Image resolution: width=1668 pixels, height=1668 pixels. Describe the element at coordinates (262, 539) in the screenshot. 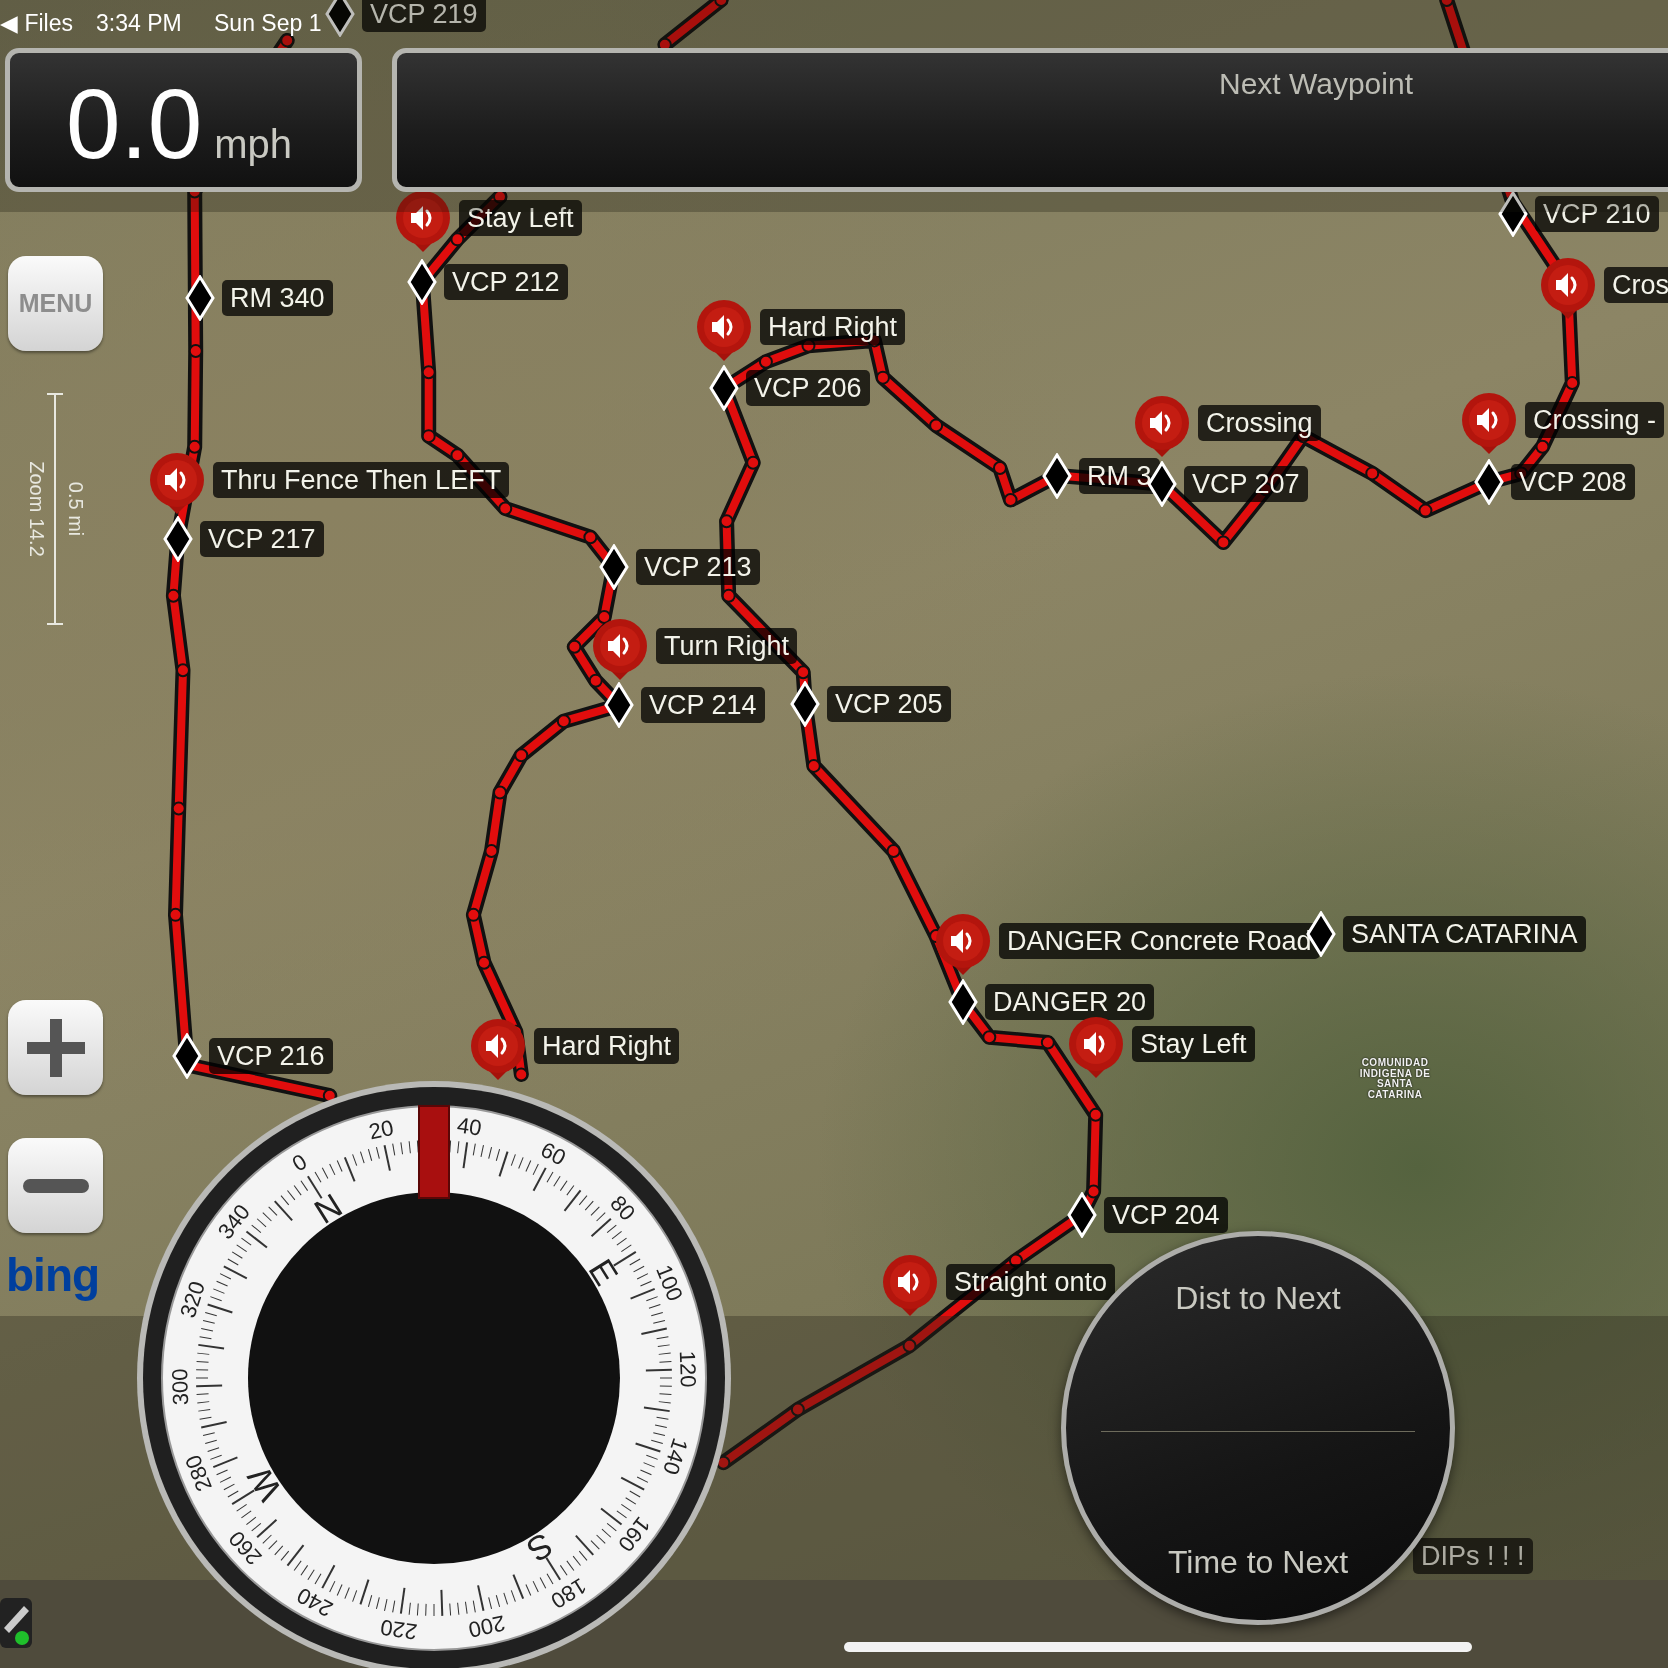

I see `waypoint-label: VCP 217` at that location.